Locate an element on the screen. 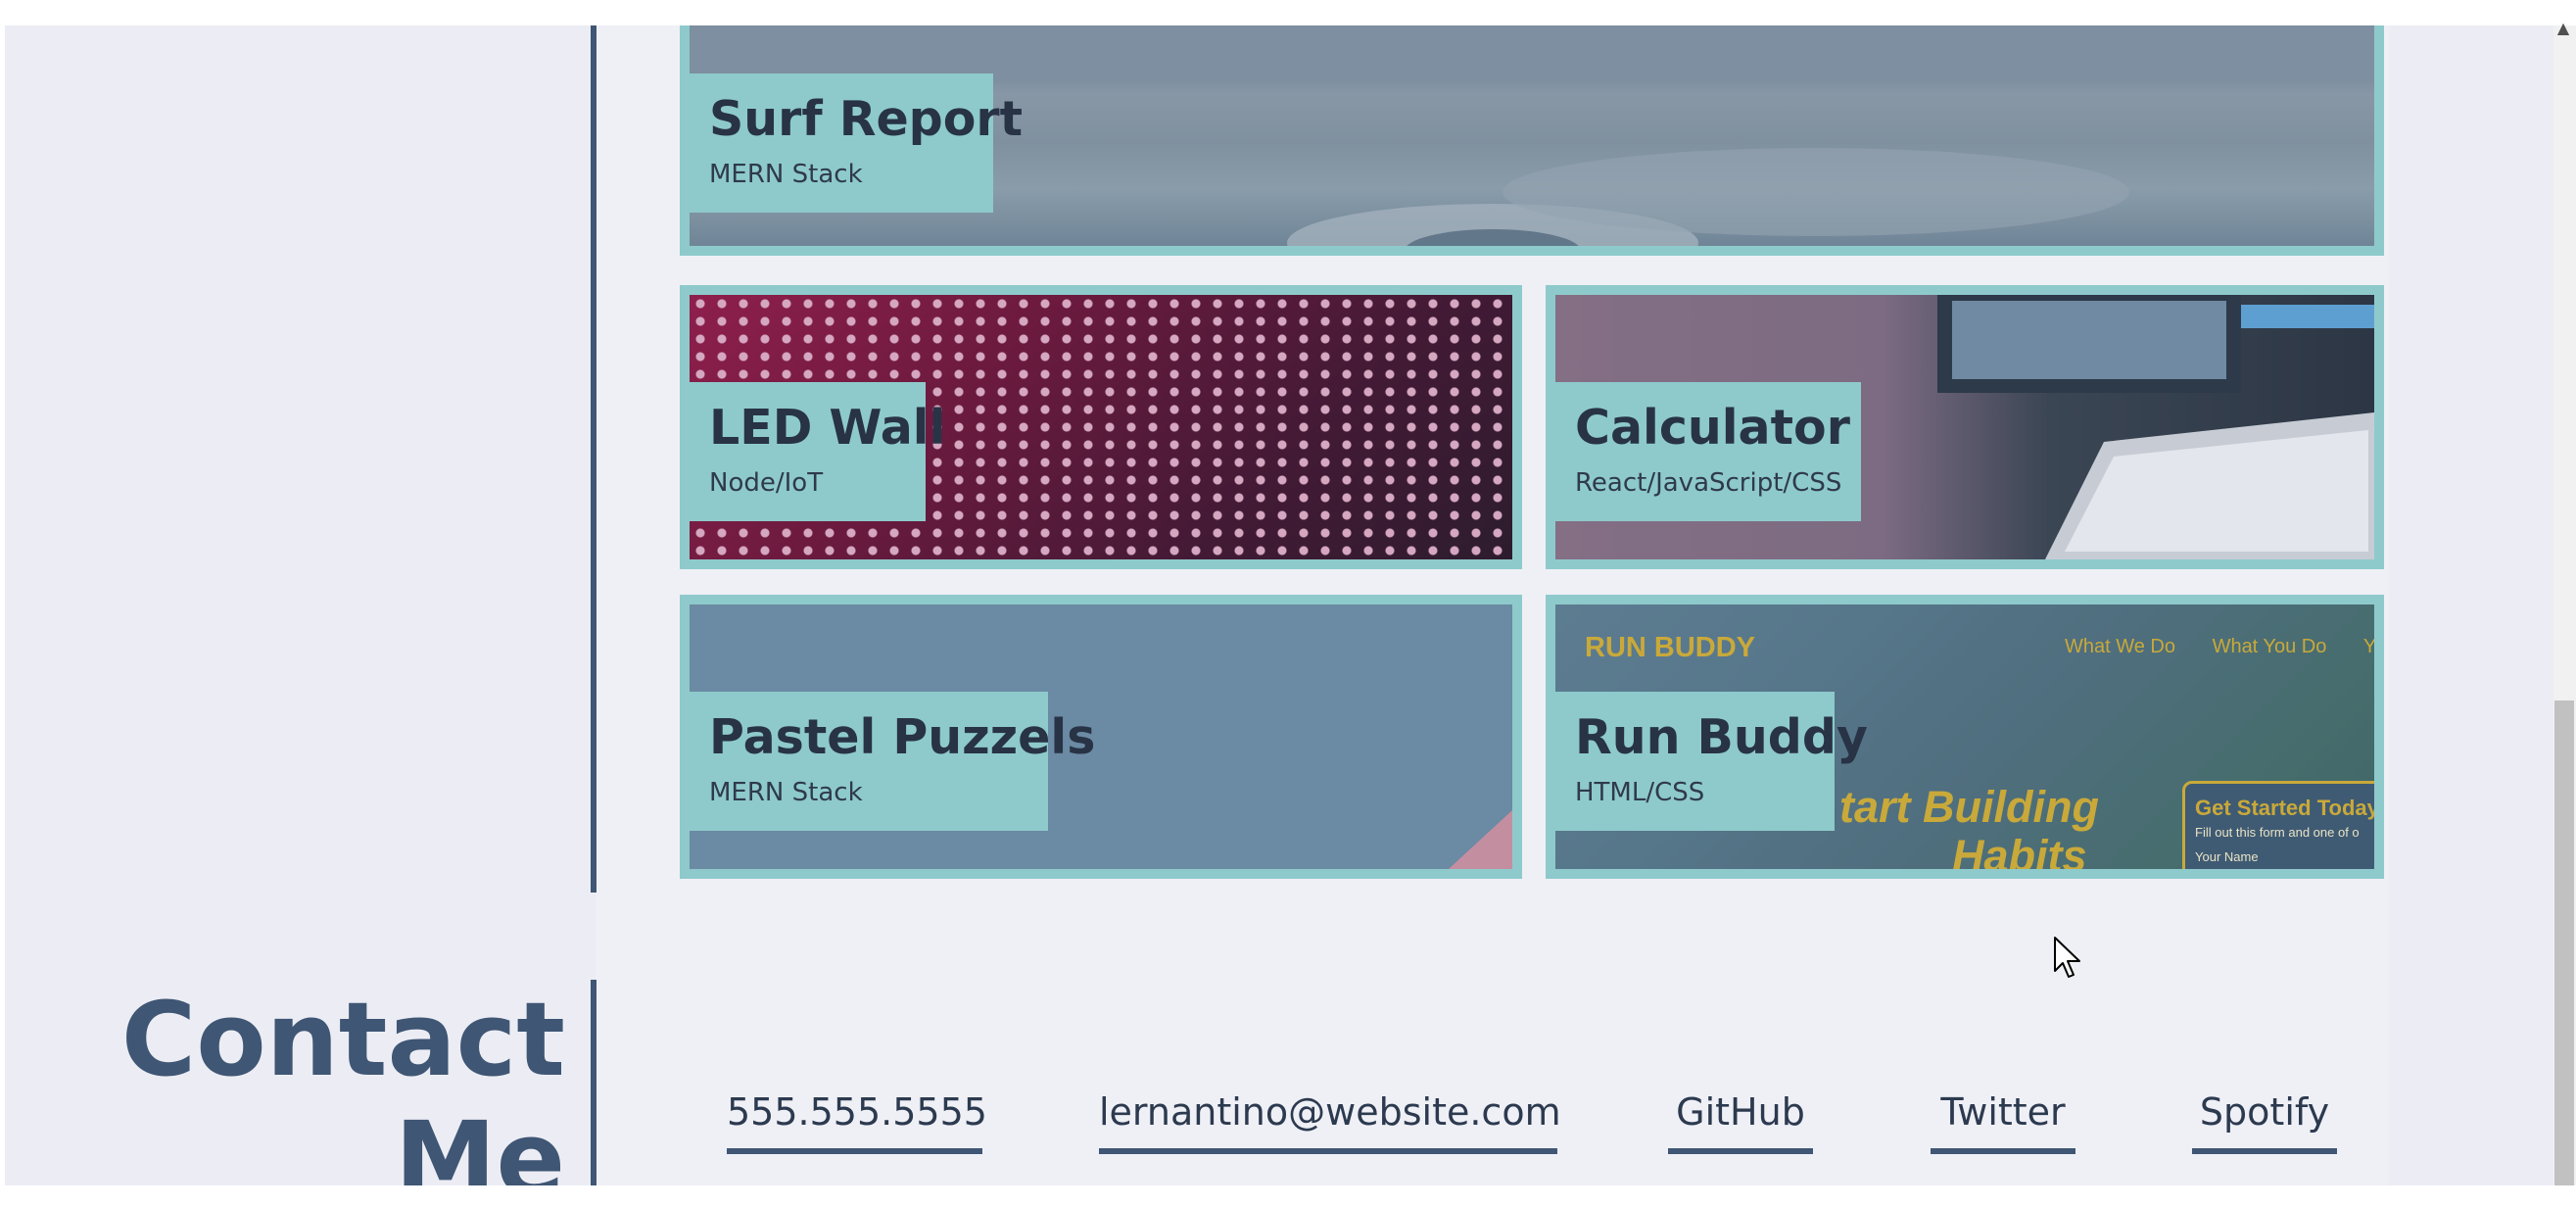 This screenshot has width=2576, height=1208. contact-heading: Contact Me is located at coordinates (343, 1082).